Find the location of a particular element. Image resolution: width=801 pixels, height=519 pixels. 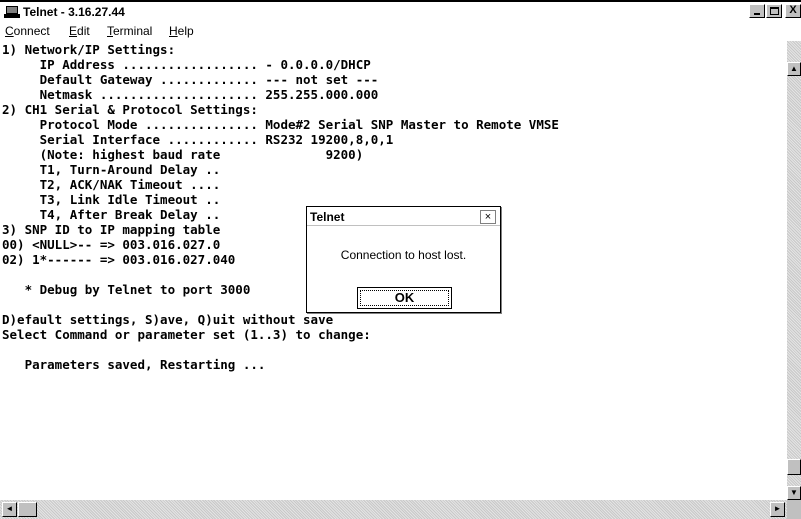

maximize-icon is located at coordinates (774, 11).